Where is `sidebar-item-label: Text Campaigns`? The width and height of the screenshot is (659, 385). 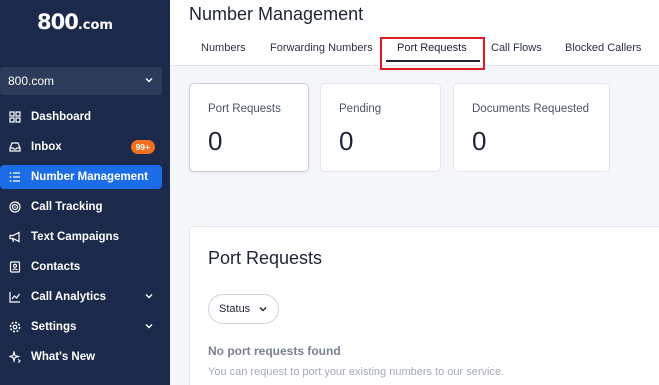
sidebar-item-label: Text Campaigns is located at coordinates (75, 237).